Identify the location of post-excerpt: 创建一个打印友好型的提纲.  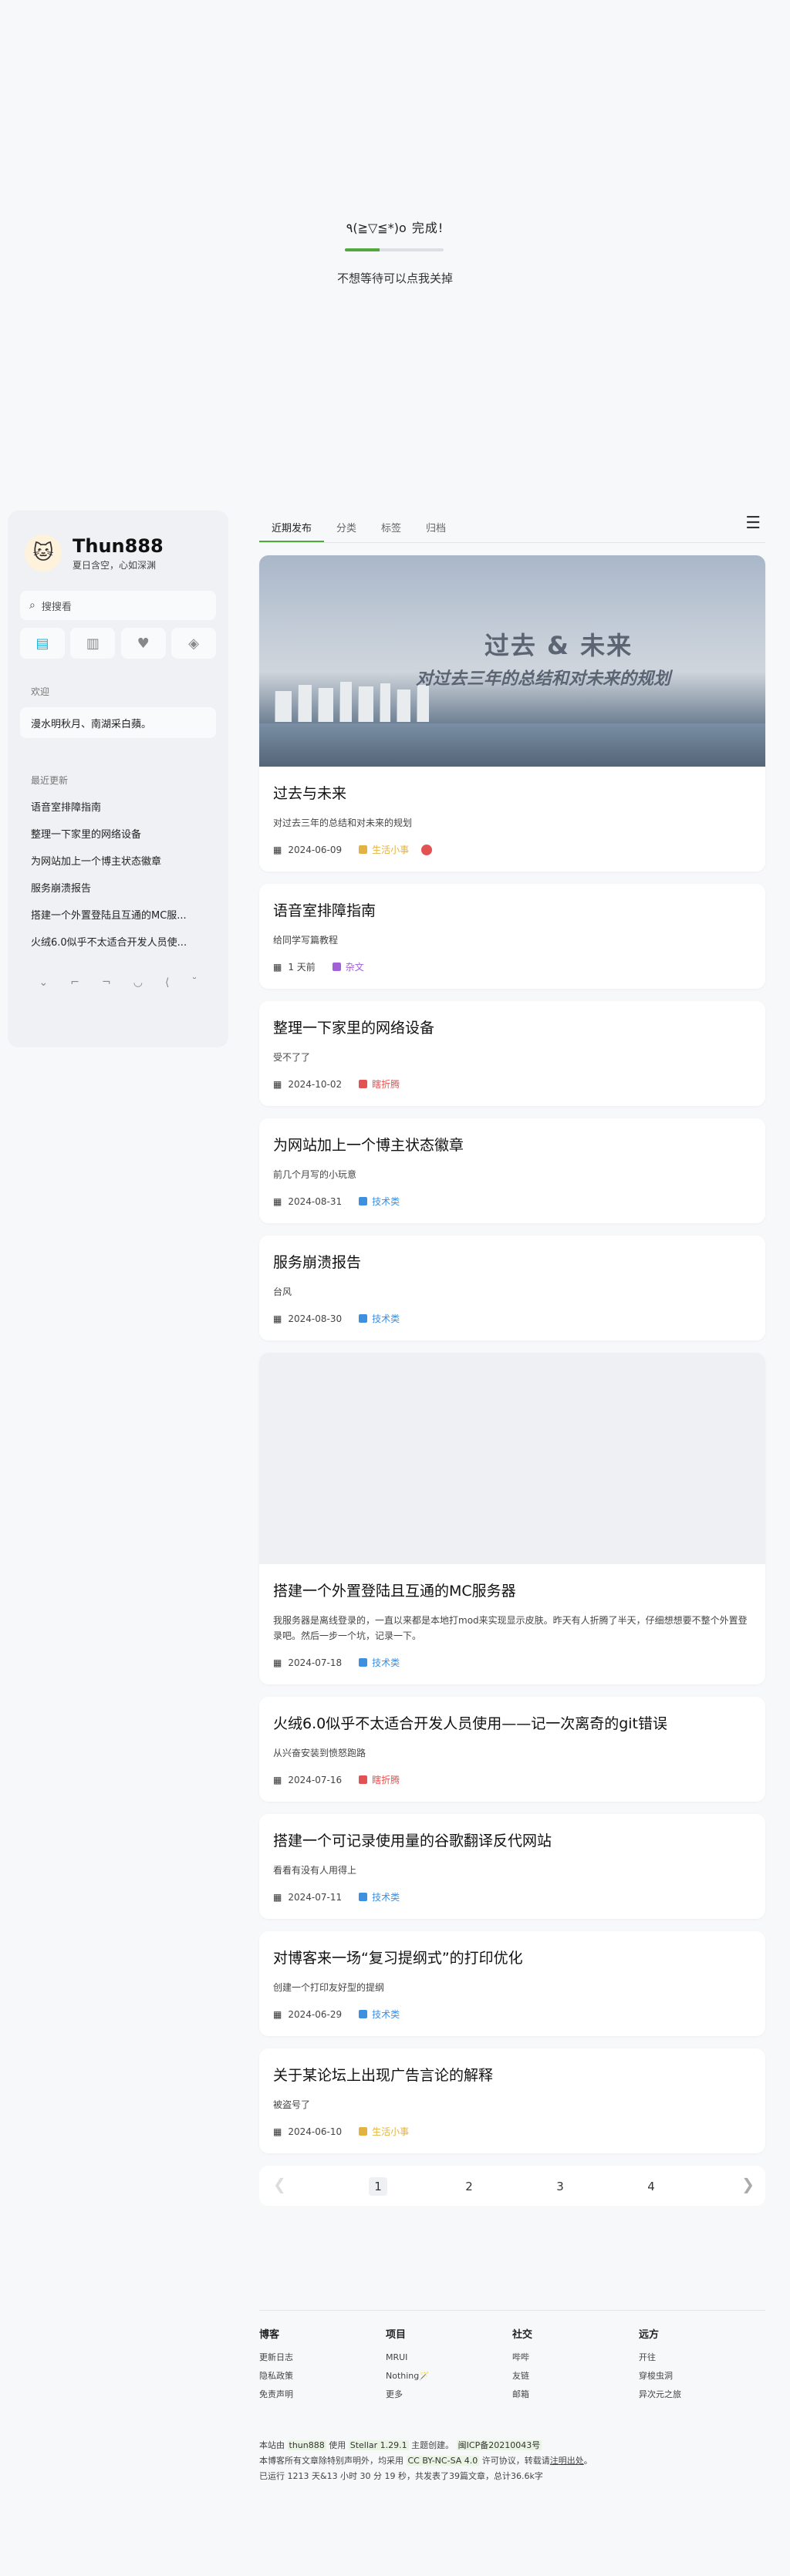
(329, 1987).